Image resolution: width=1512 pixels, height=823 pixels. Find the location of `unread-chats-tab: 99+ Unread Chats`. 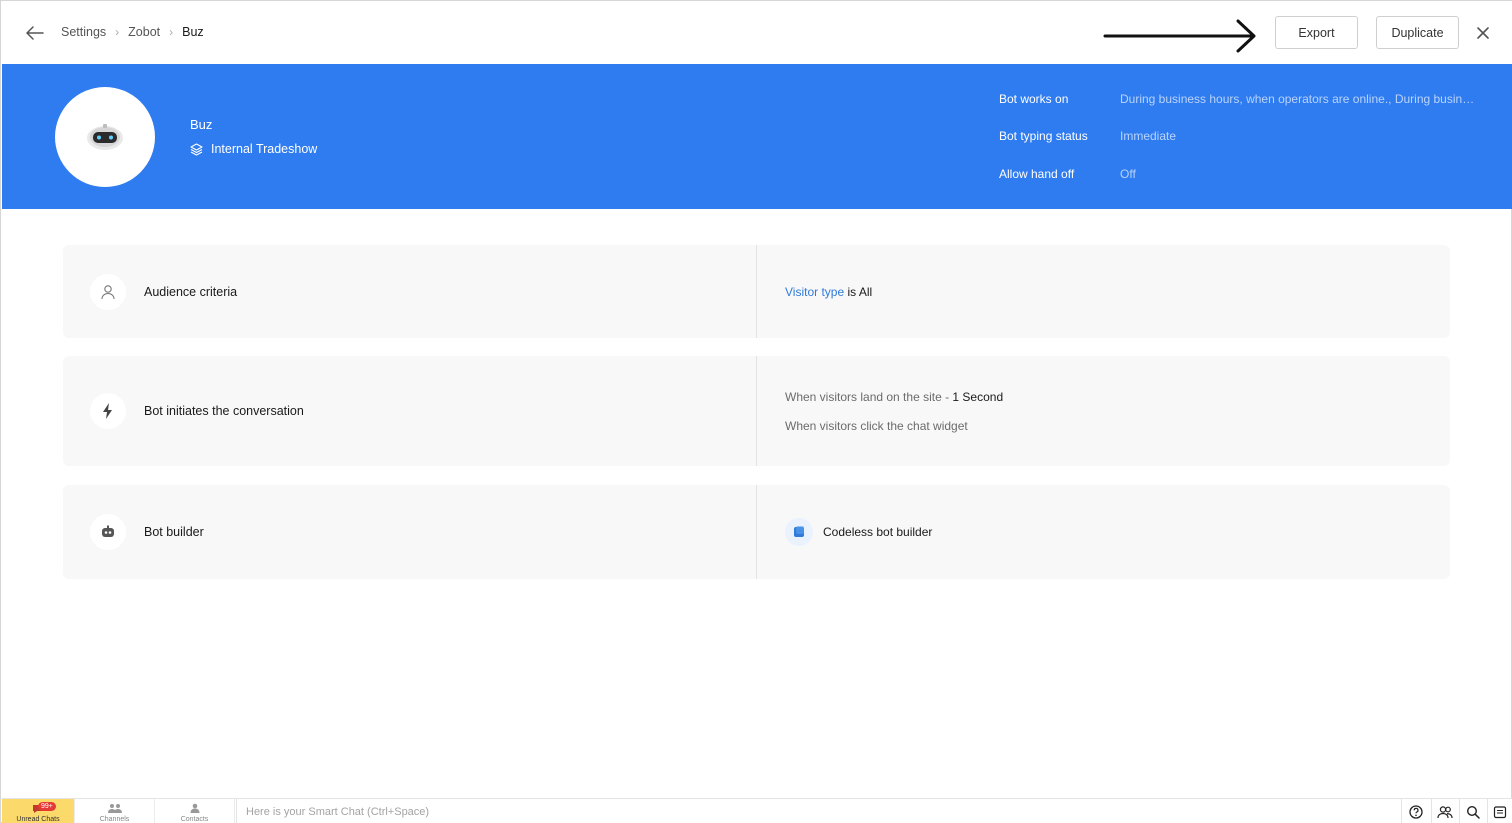

unread-chats-tab: 99+ Unread Chats is located at coordinates (38, 811).